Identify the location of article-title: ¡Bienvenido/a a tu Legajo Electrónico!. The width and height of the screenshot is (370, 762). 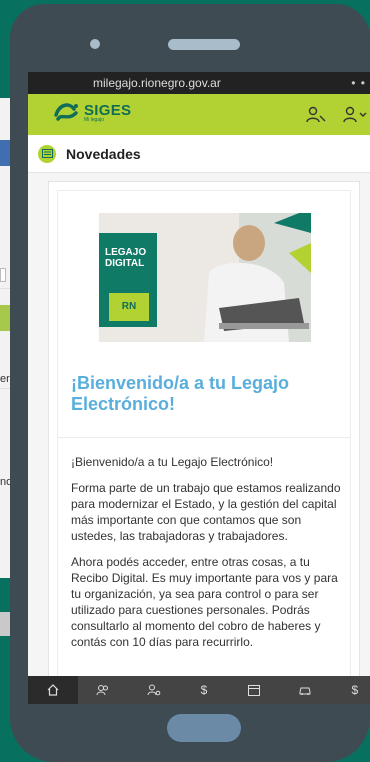
(206, 394).